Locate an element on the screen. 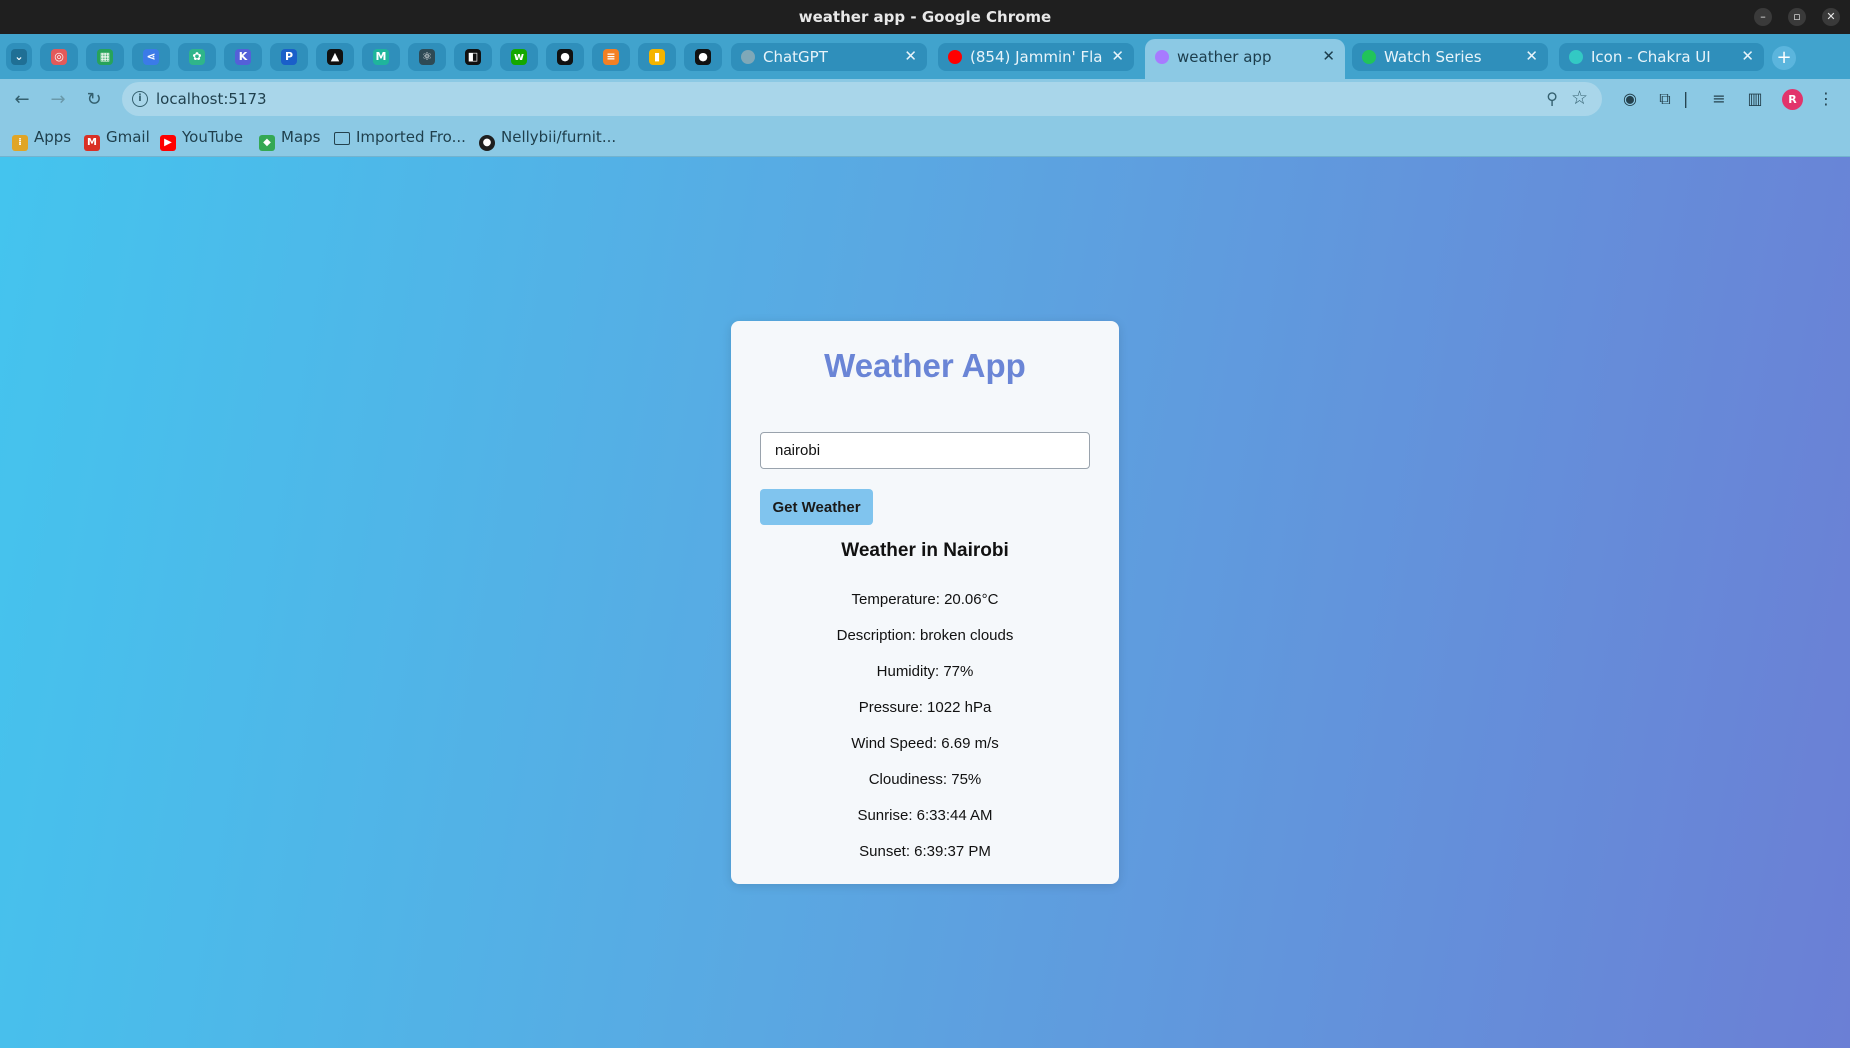  reload-button: ↻ is located at coordinates (94, 100).